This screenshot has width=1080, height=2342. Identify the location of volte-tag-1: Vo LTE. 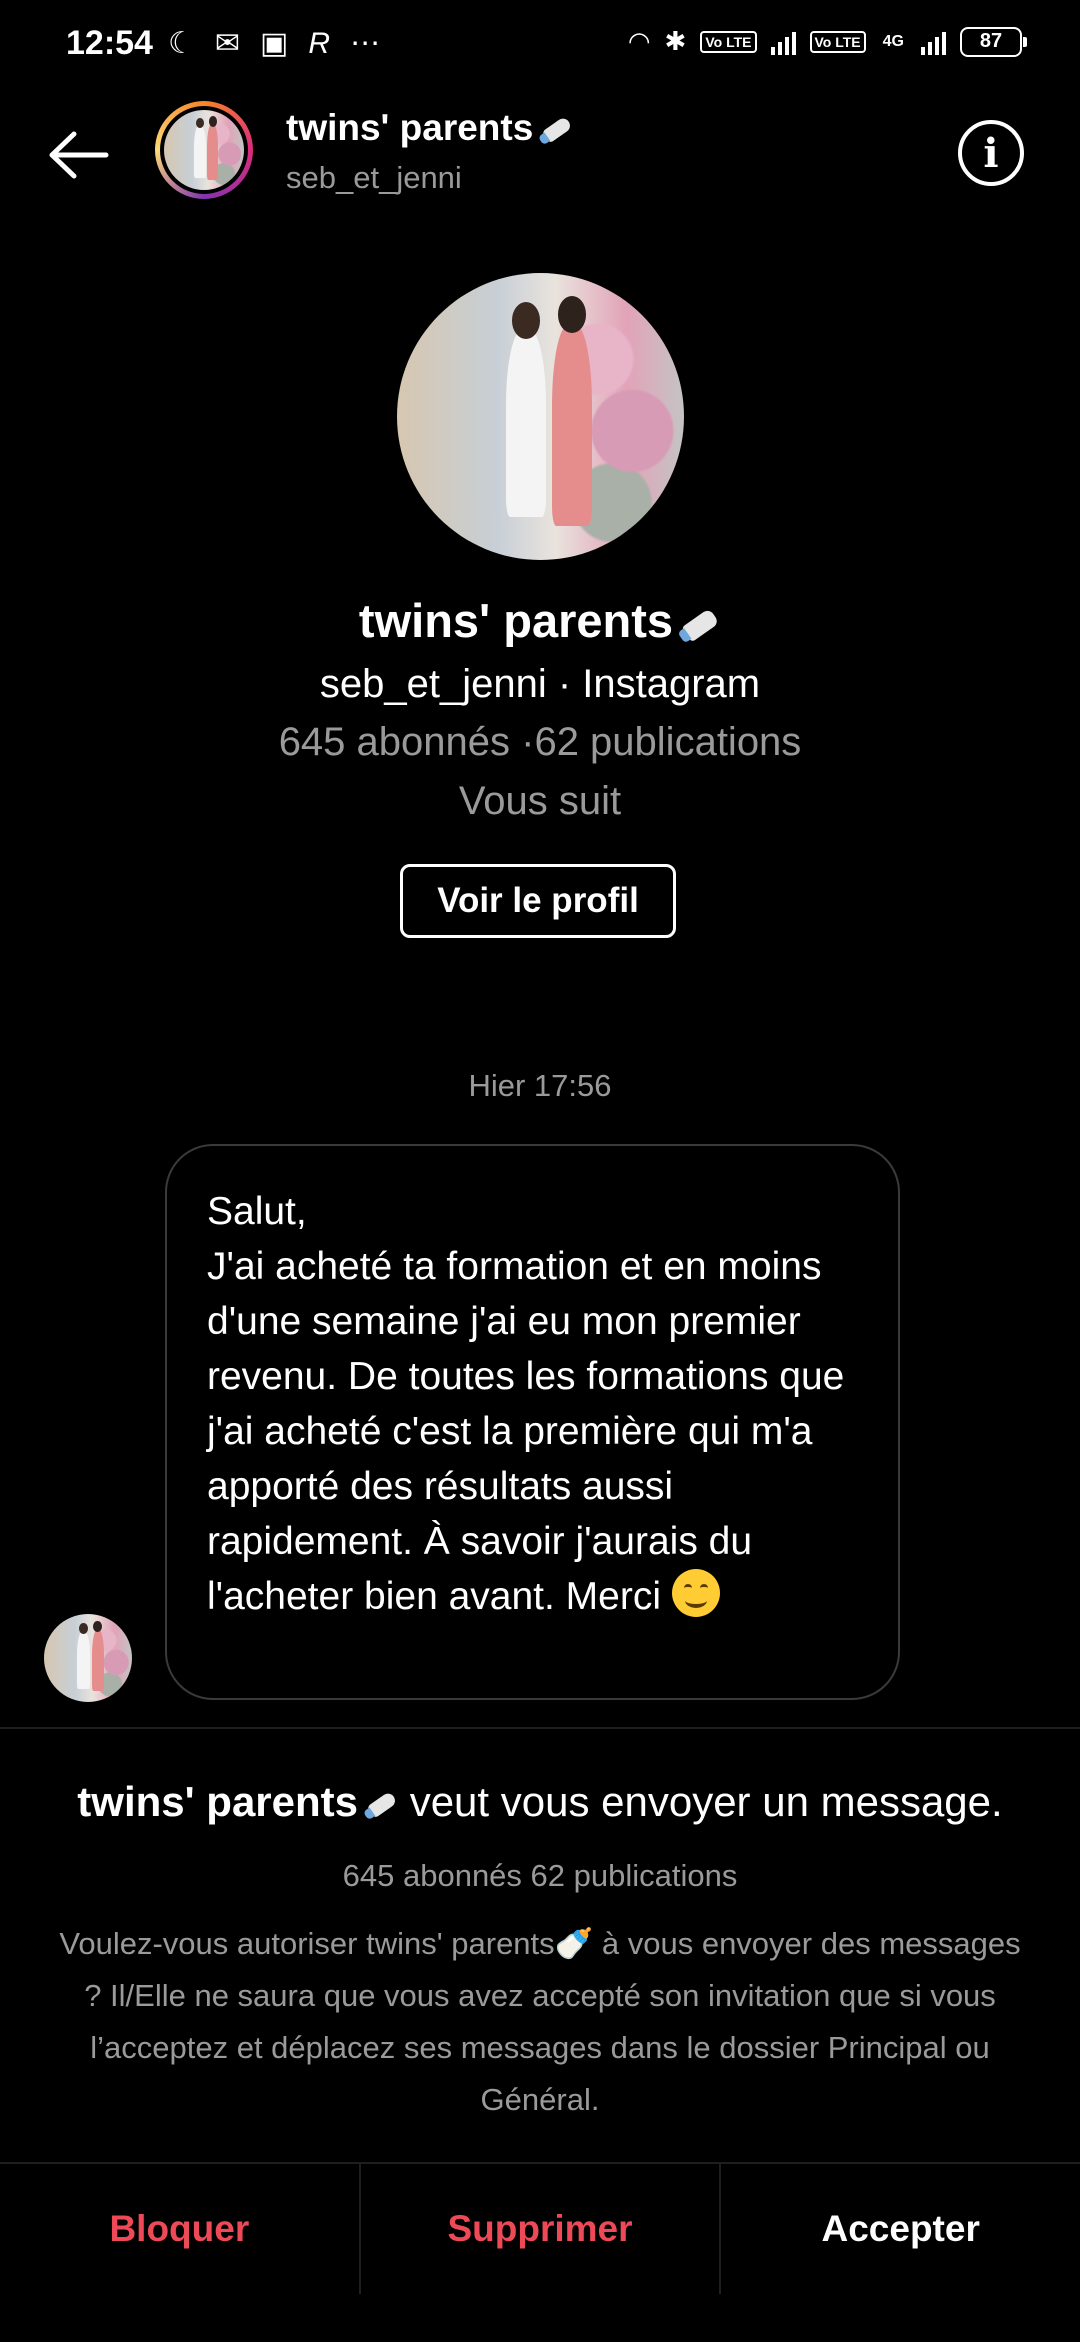
(728, 41).